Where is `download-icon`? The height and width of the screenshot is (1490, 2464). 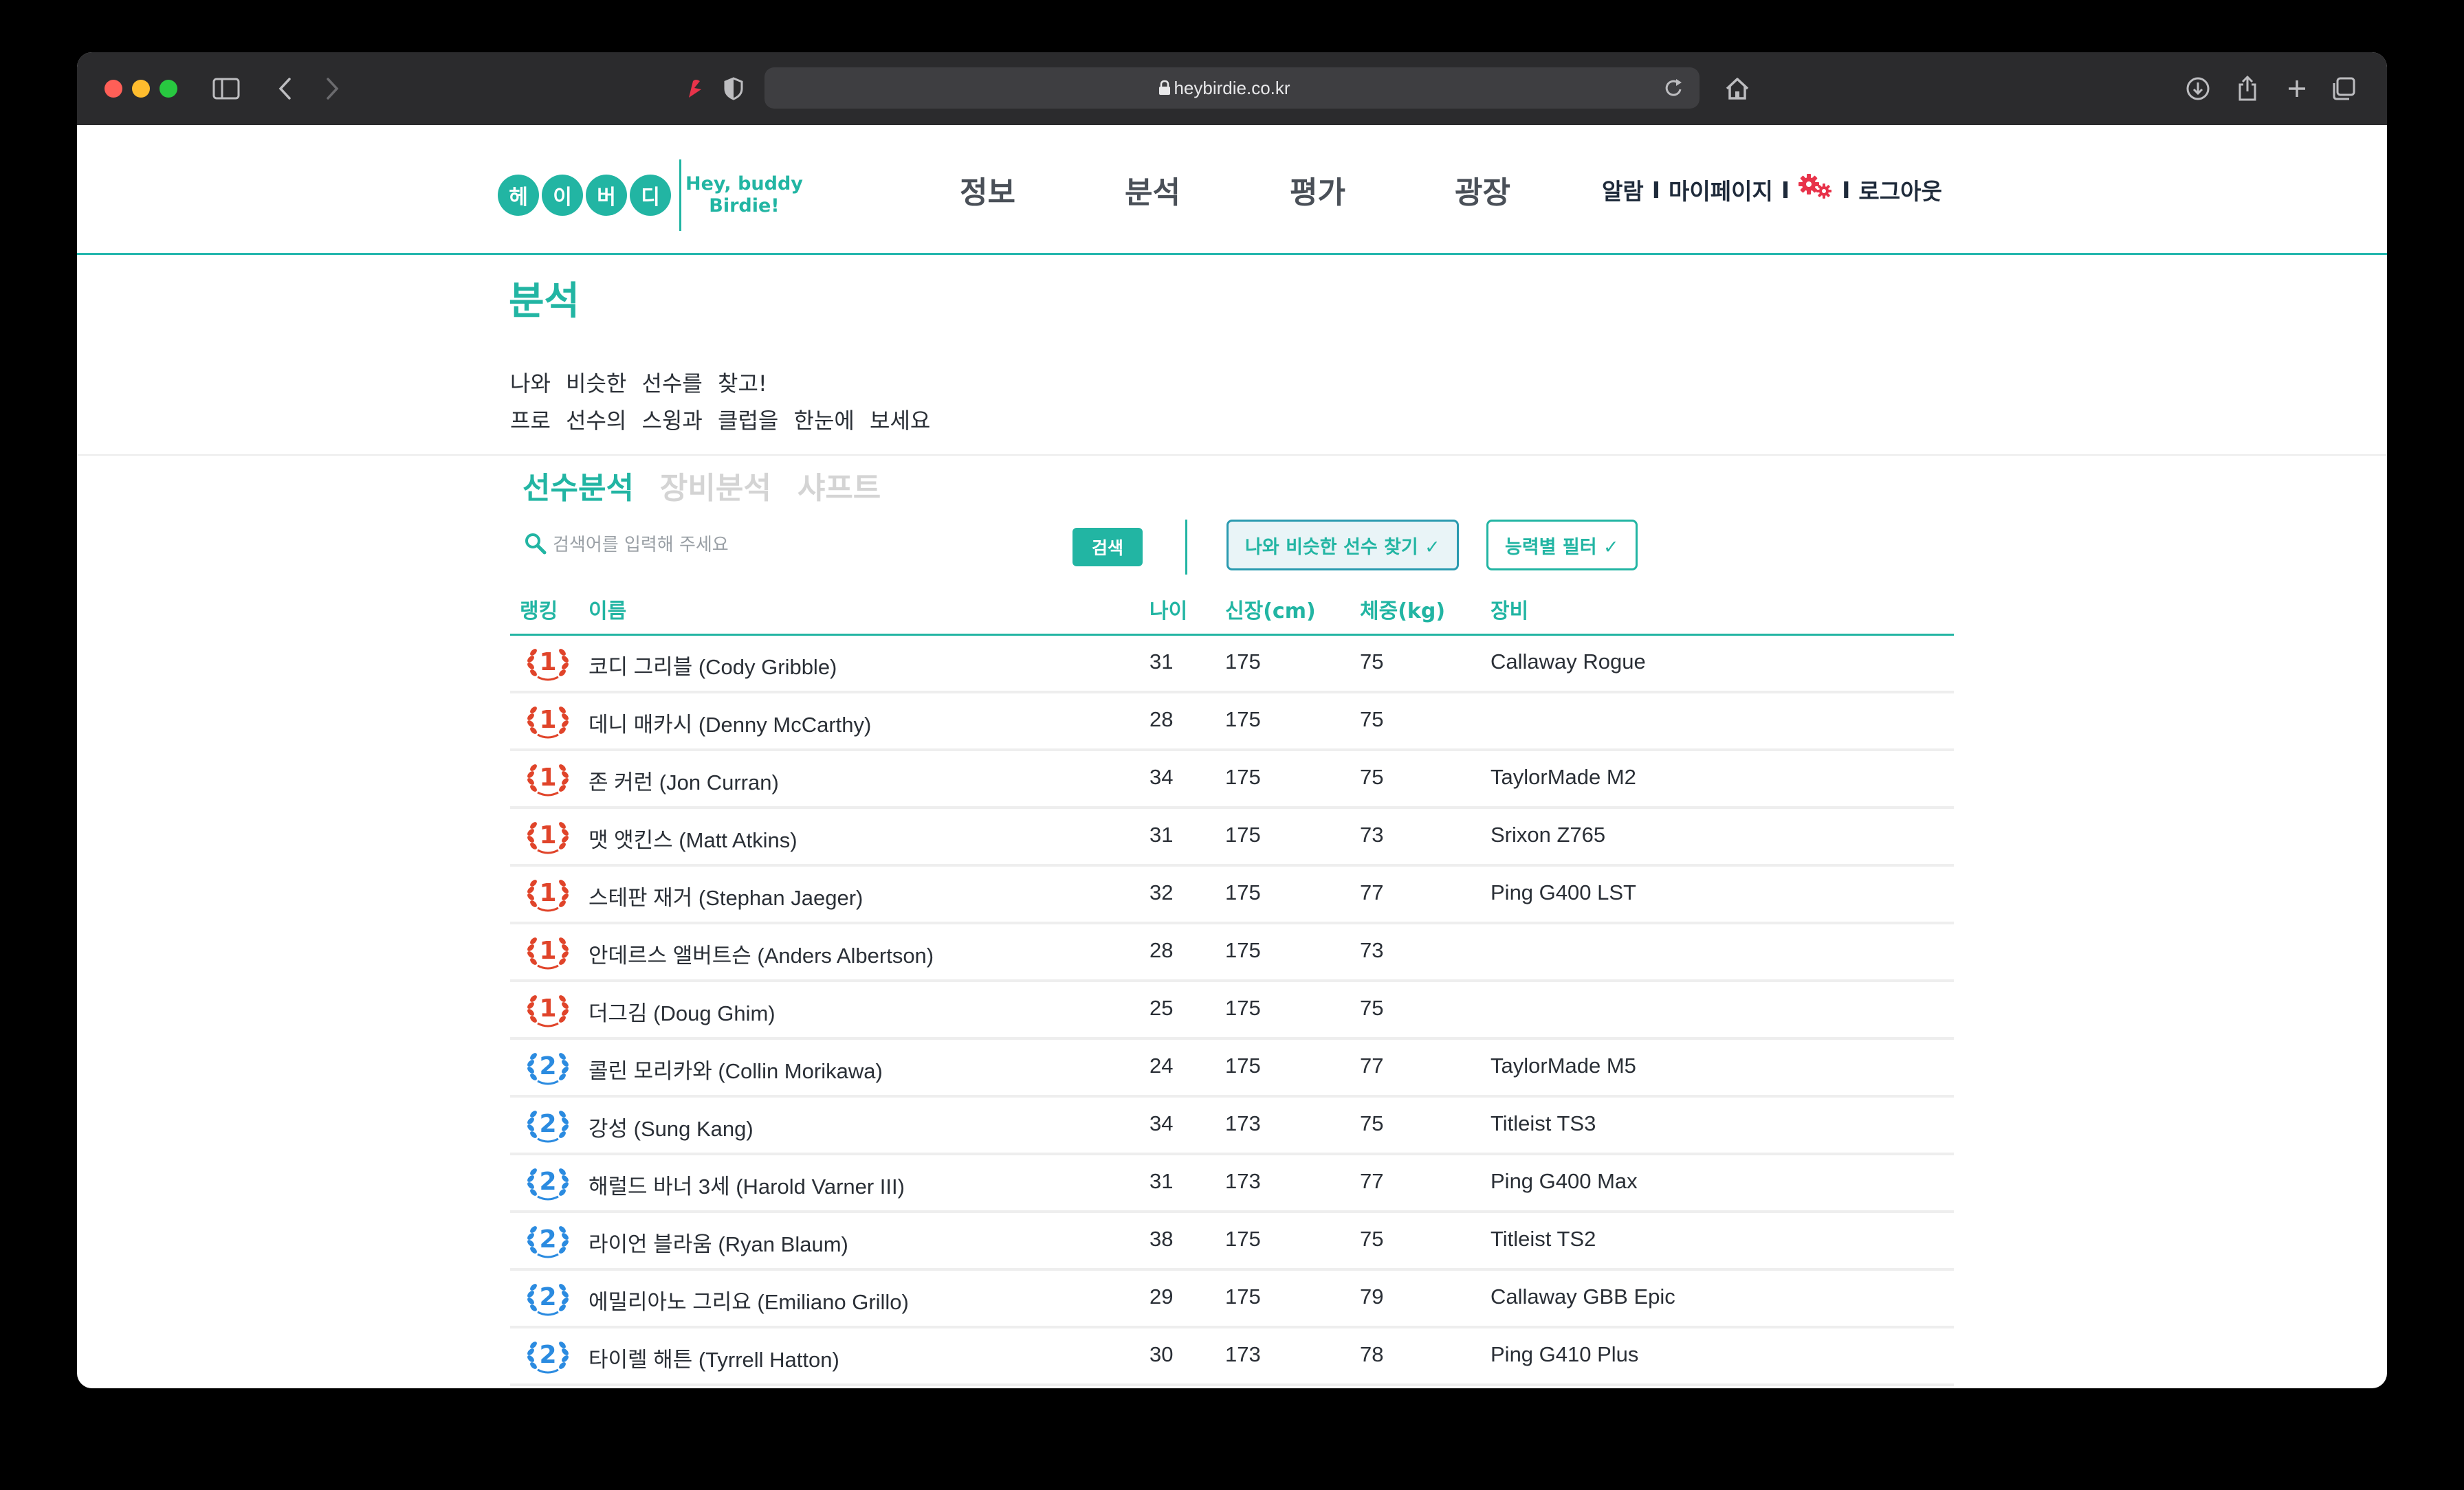
download-icon is located at coordinates (2198, 88).